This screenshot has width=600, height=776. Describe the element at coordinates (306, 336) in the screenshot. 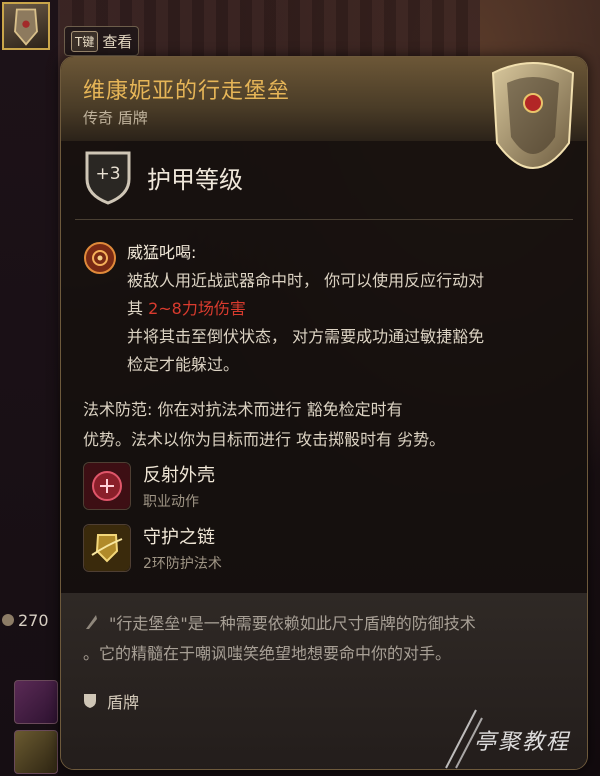

I see `feature-line-3: 并将其击至倒伏状态， 对方需要成功通过敏捷豁免` at that location.